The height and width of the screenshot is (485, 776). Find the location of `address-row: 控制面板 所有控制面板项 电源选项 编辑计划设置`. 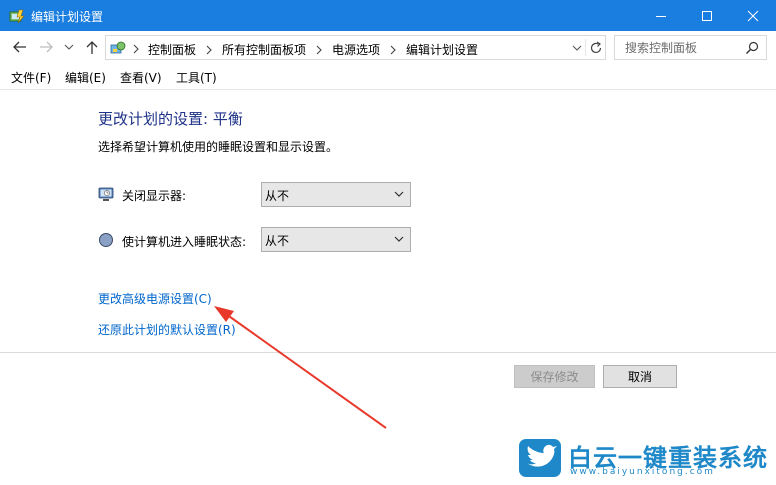

address-row: 控制面板 所有控制面板项 电源选项 编辑计划设置 is located at coordinates (388, 47).